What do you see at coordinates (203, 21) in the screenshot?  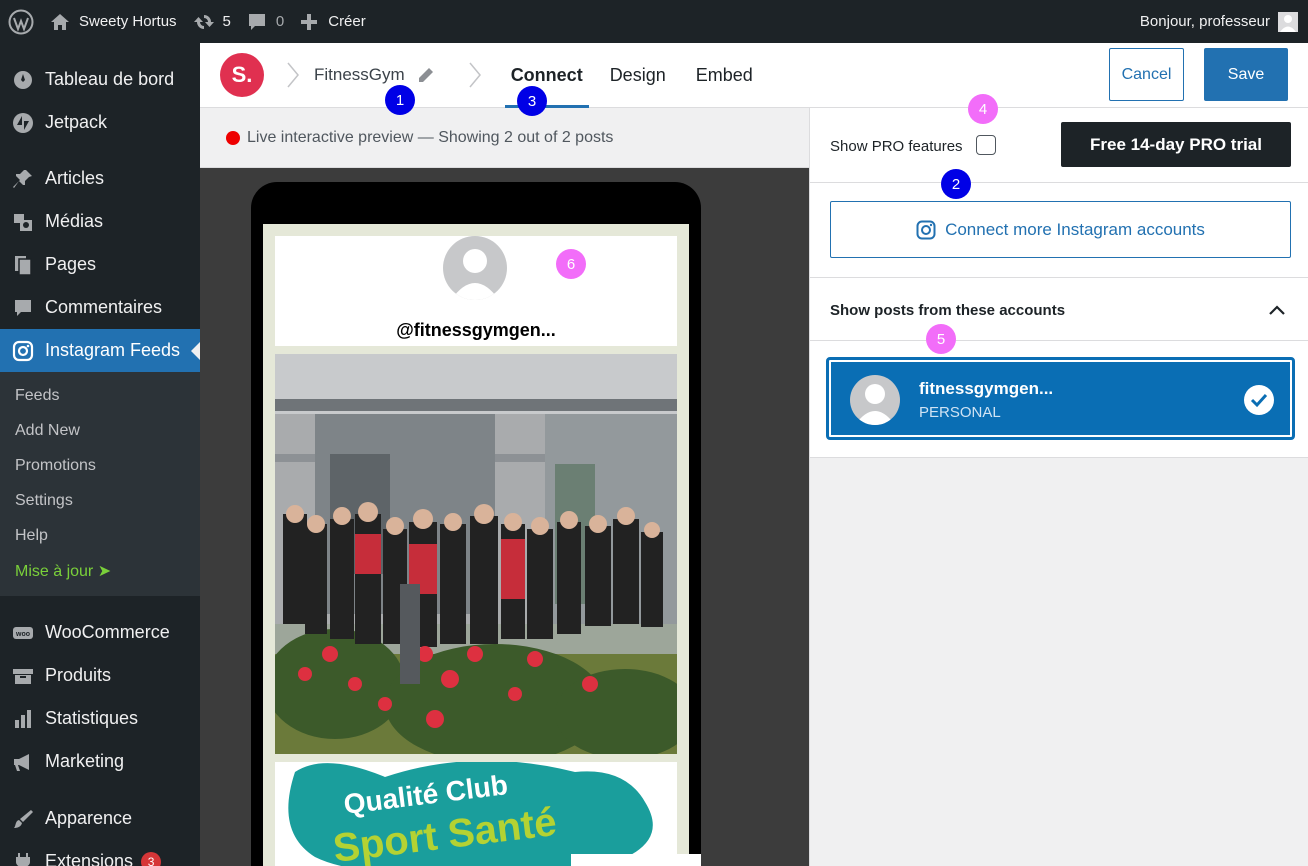 I see `refresh-icon` at bounding box center [203, 21].